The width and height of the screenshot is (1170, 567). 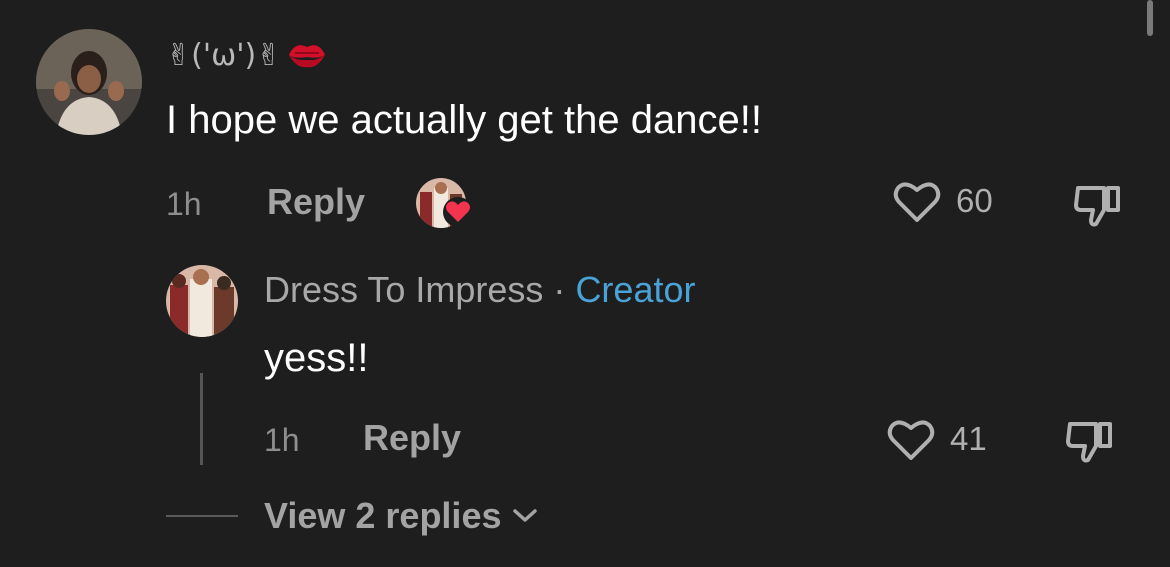 I want to click on heart-badge-icon, so click(x=458, y=212).